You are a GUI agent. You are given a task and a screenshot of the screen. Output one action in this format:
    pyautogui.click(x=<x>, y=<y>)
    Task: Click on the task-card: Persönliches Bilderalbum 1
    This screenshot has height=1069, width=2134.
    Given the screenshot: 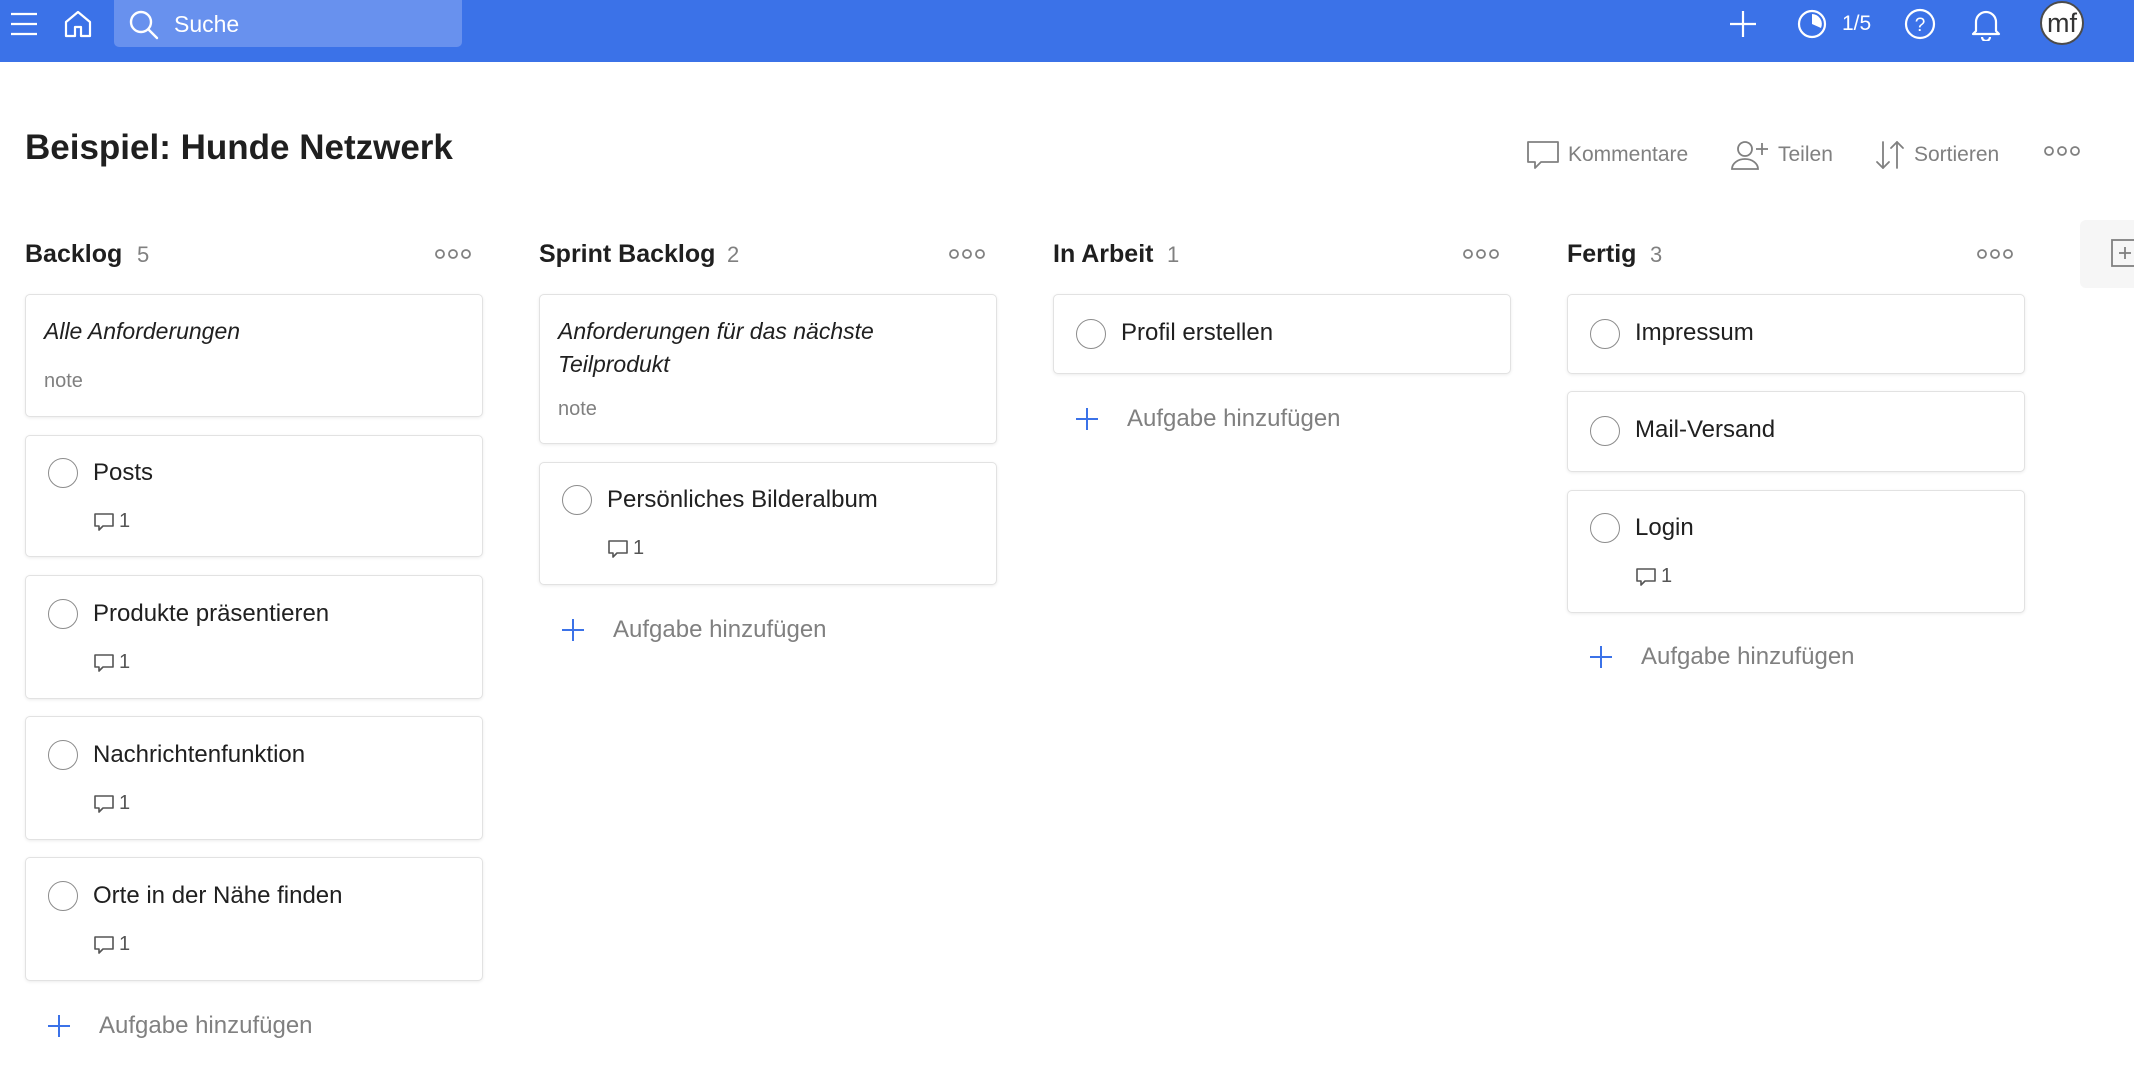 What is the action you would take?
    pyautogui.click(x=768, y=523)
    